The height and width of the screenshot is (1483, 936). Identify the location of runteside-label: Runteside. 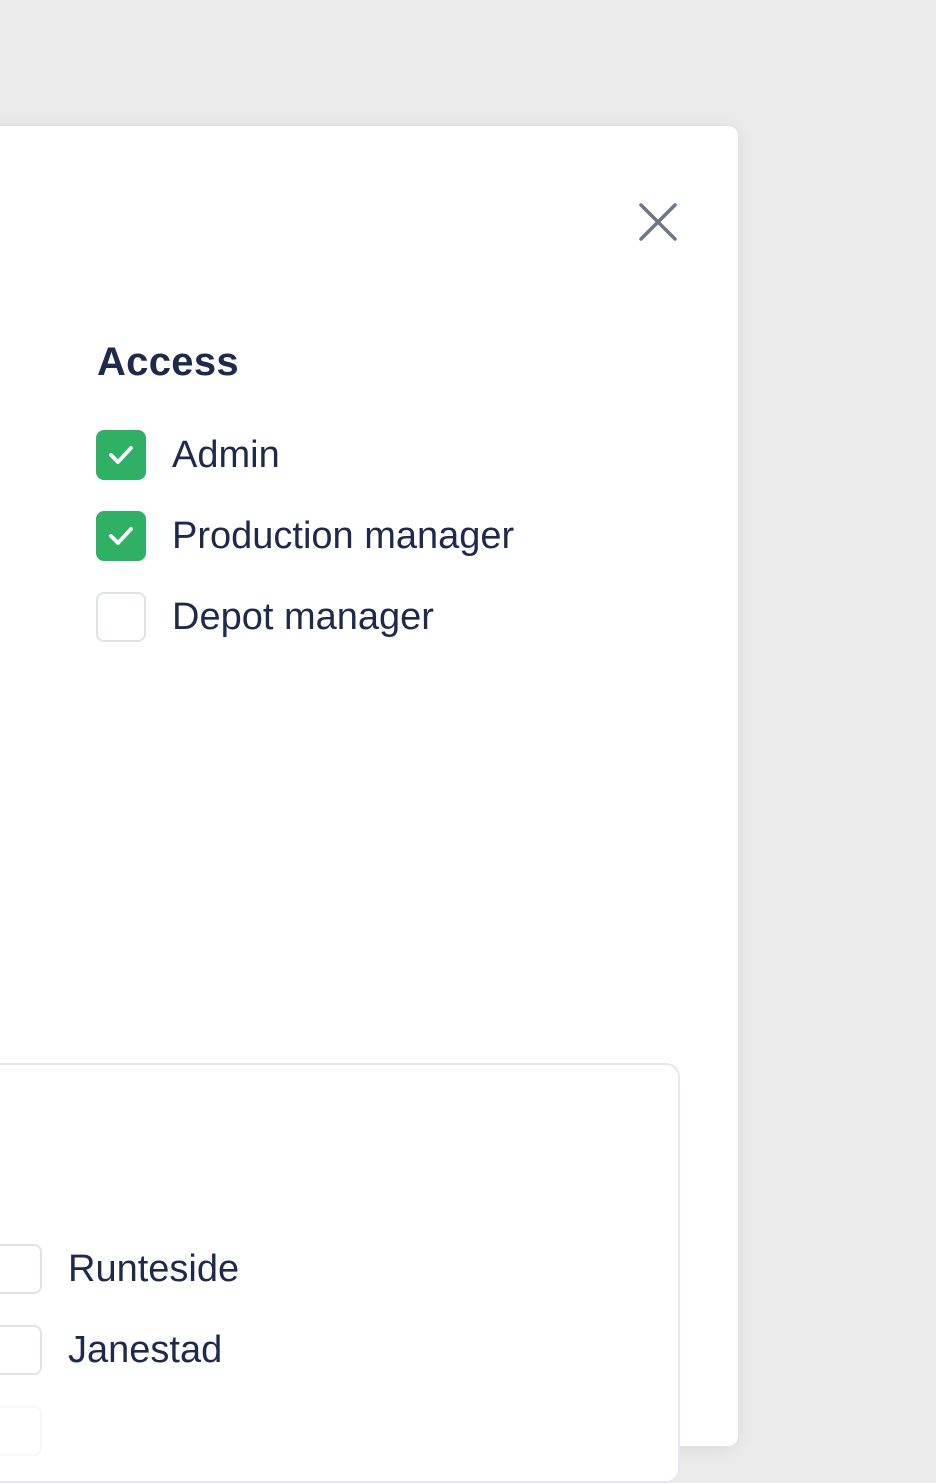
(154, 1268).